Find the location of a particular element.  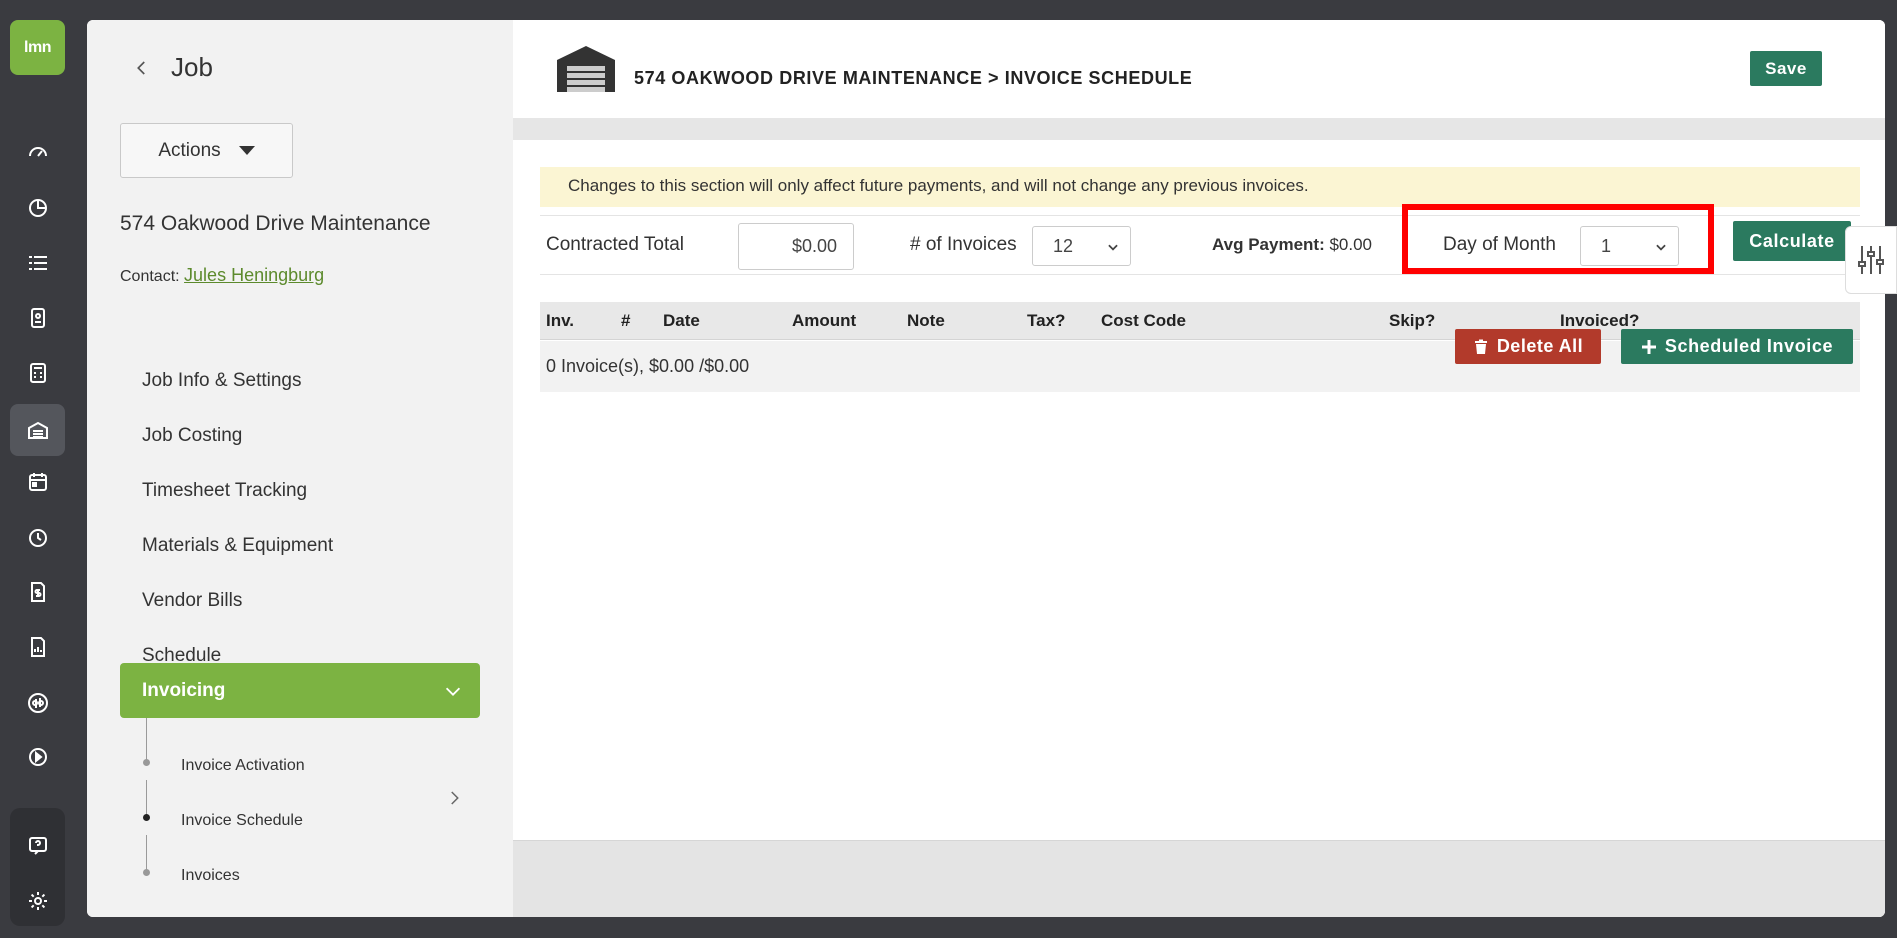

num-invoices-value: 12 is located at coordinates (1063, 245).